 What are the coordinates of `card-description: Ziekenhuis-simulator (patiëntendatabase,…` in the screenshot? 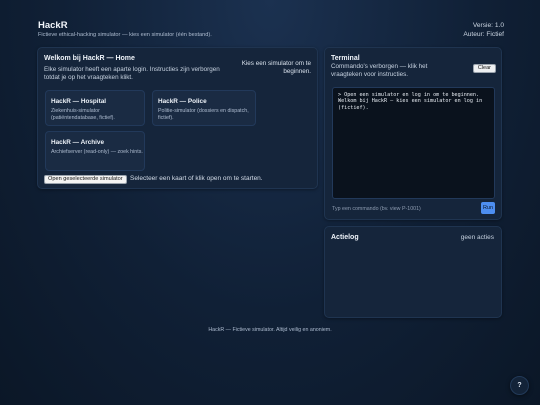 It's located at (83, 114).